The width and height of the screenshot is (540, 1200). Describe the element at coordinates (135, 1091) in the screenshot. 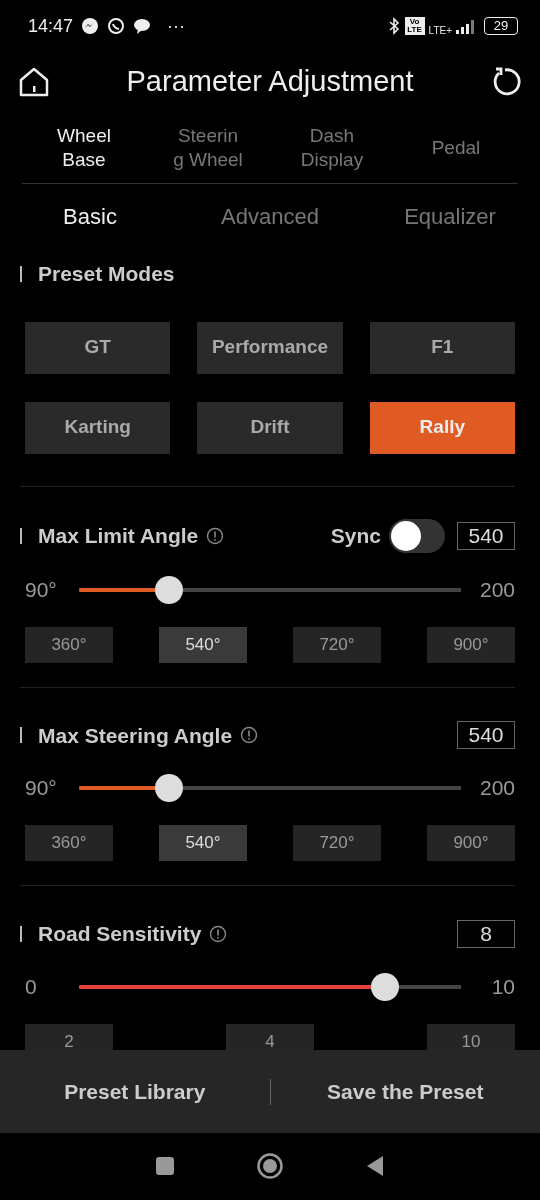

I see `bottom-action-button: Preset Library` at that location.